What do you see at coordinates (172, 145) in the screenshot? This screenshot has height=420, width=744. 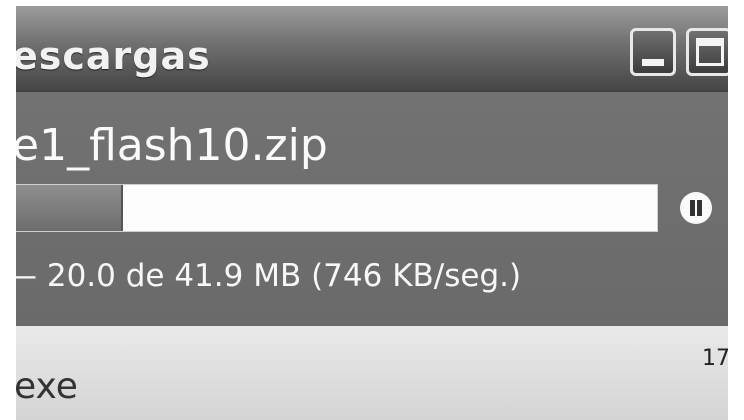 I see `download-filename: e1_flash10.zip` at bounding box center [172, 145].